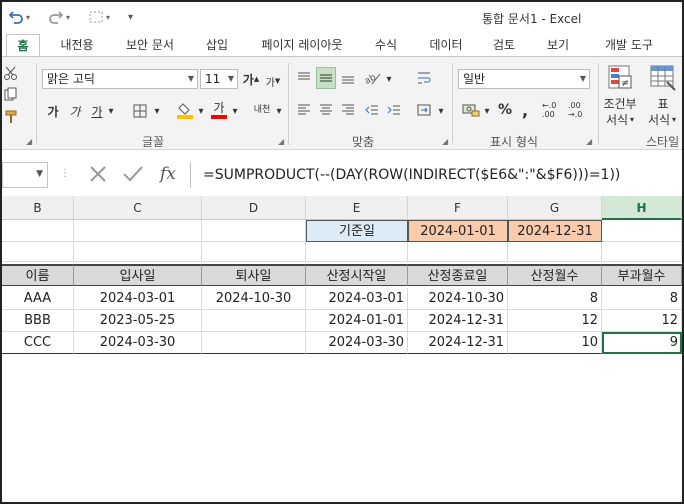 Image resolution: width=684 pixels, height=504 pixels. I want to click on tab-security-docs: 보안 문서, so click(150, 45).